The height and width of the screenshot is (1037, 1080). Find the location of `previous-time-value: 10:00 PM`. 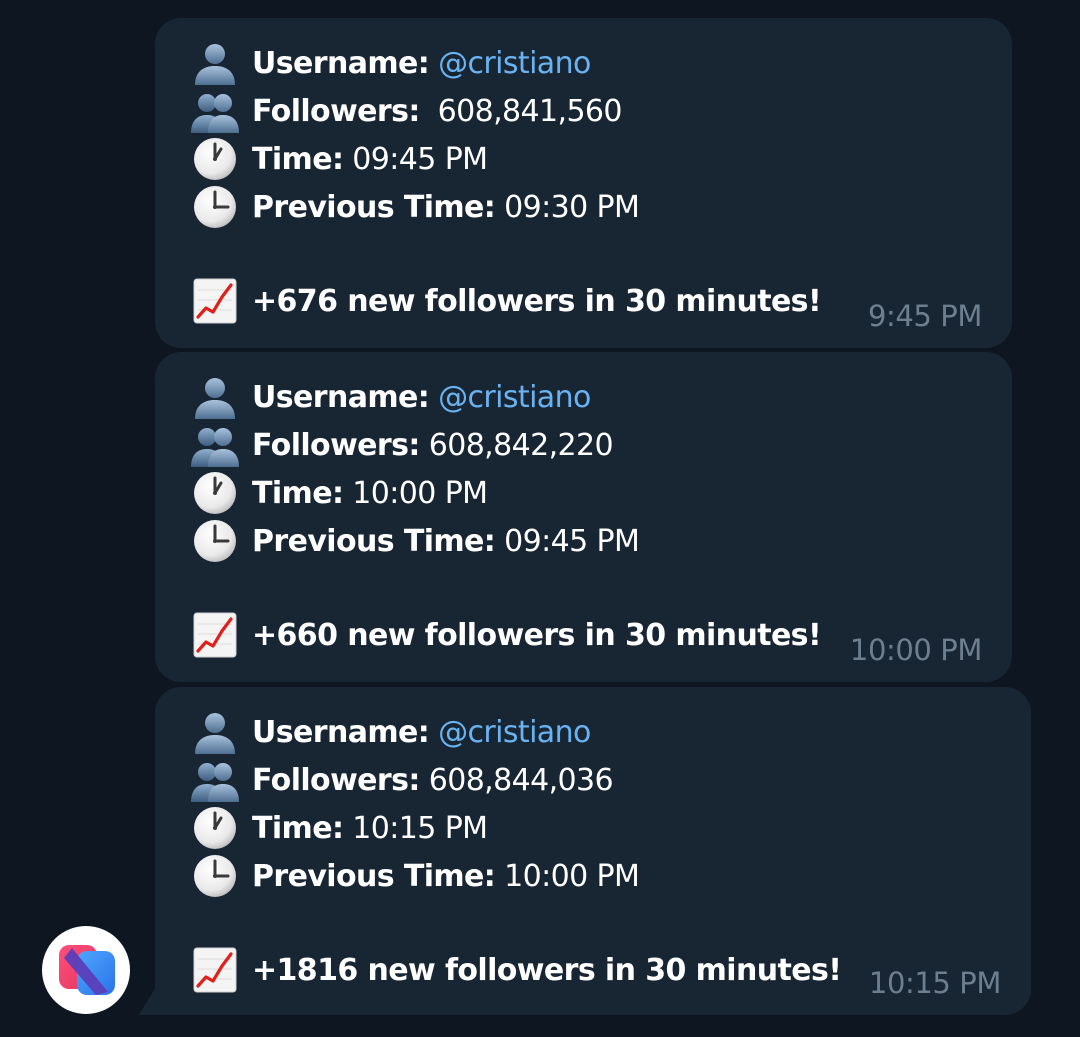

previous-time-value: 10:00 PM is located at coordinates (572, 876).